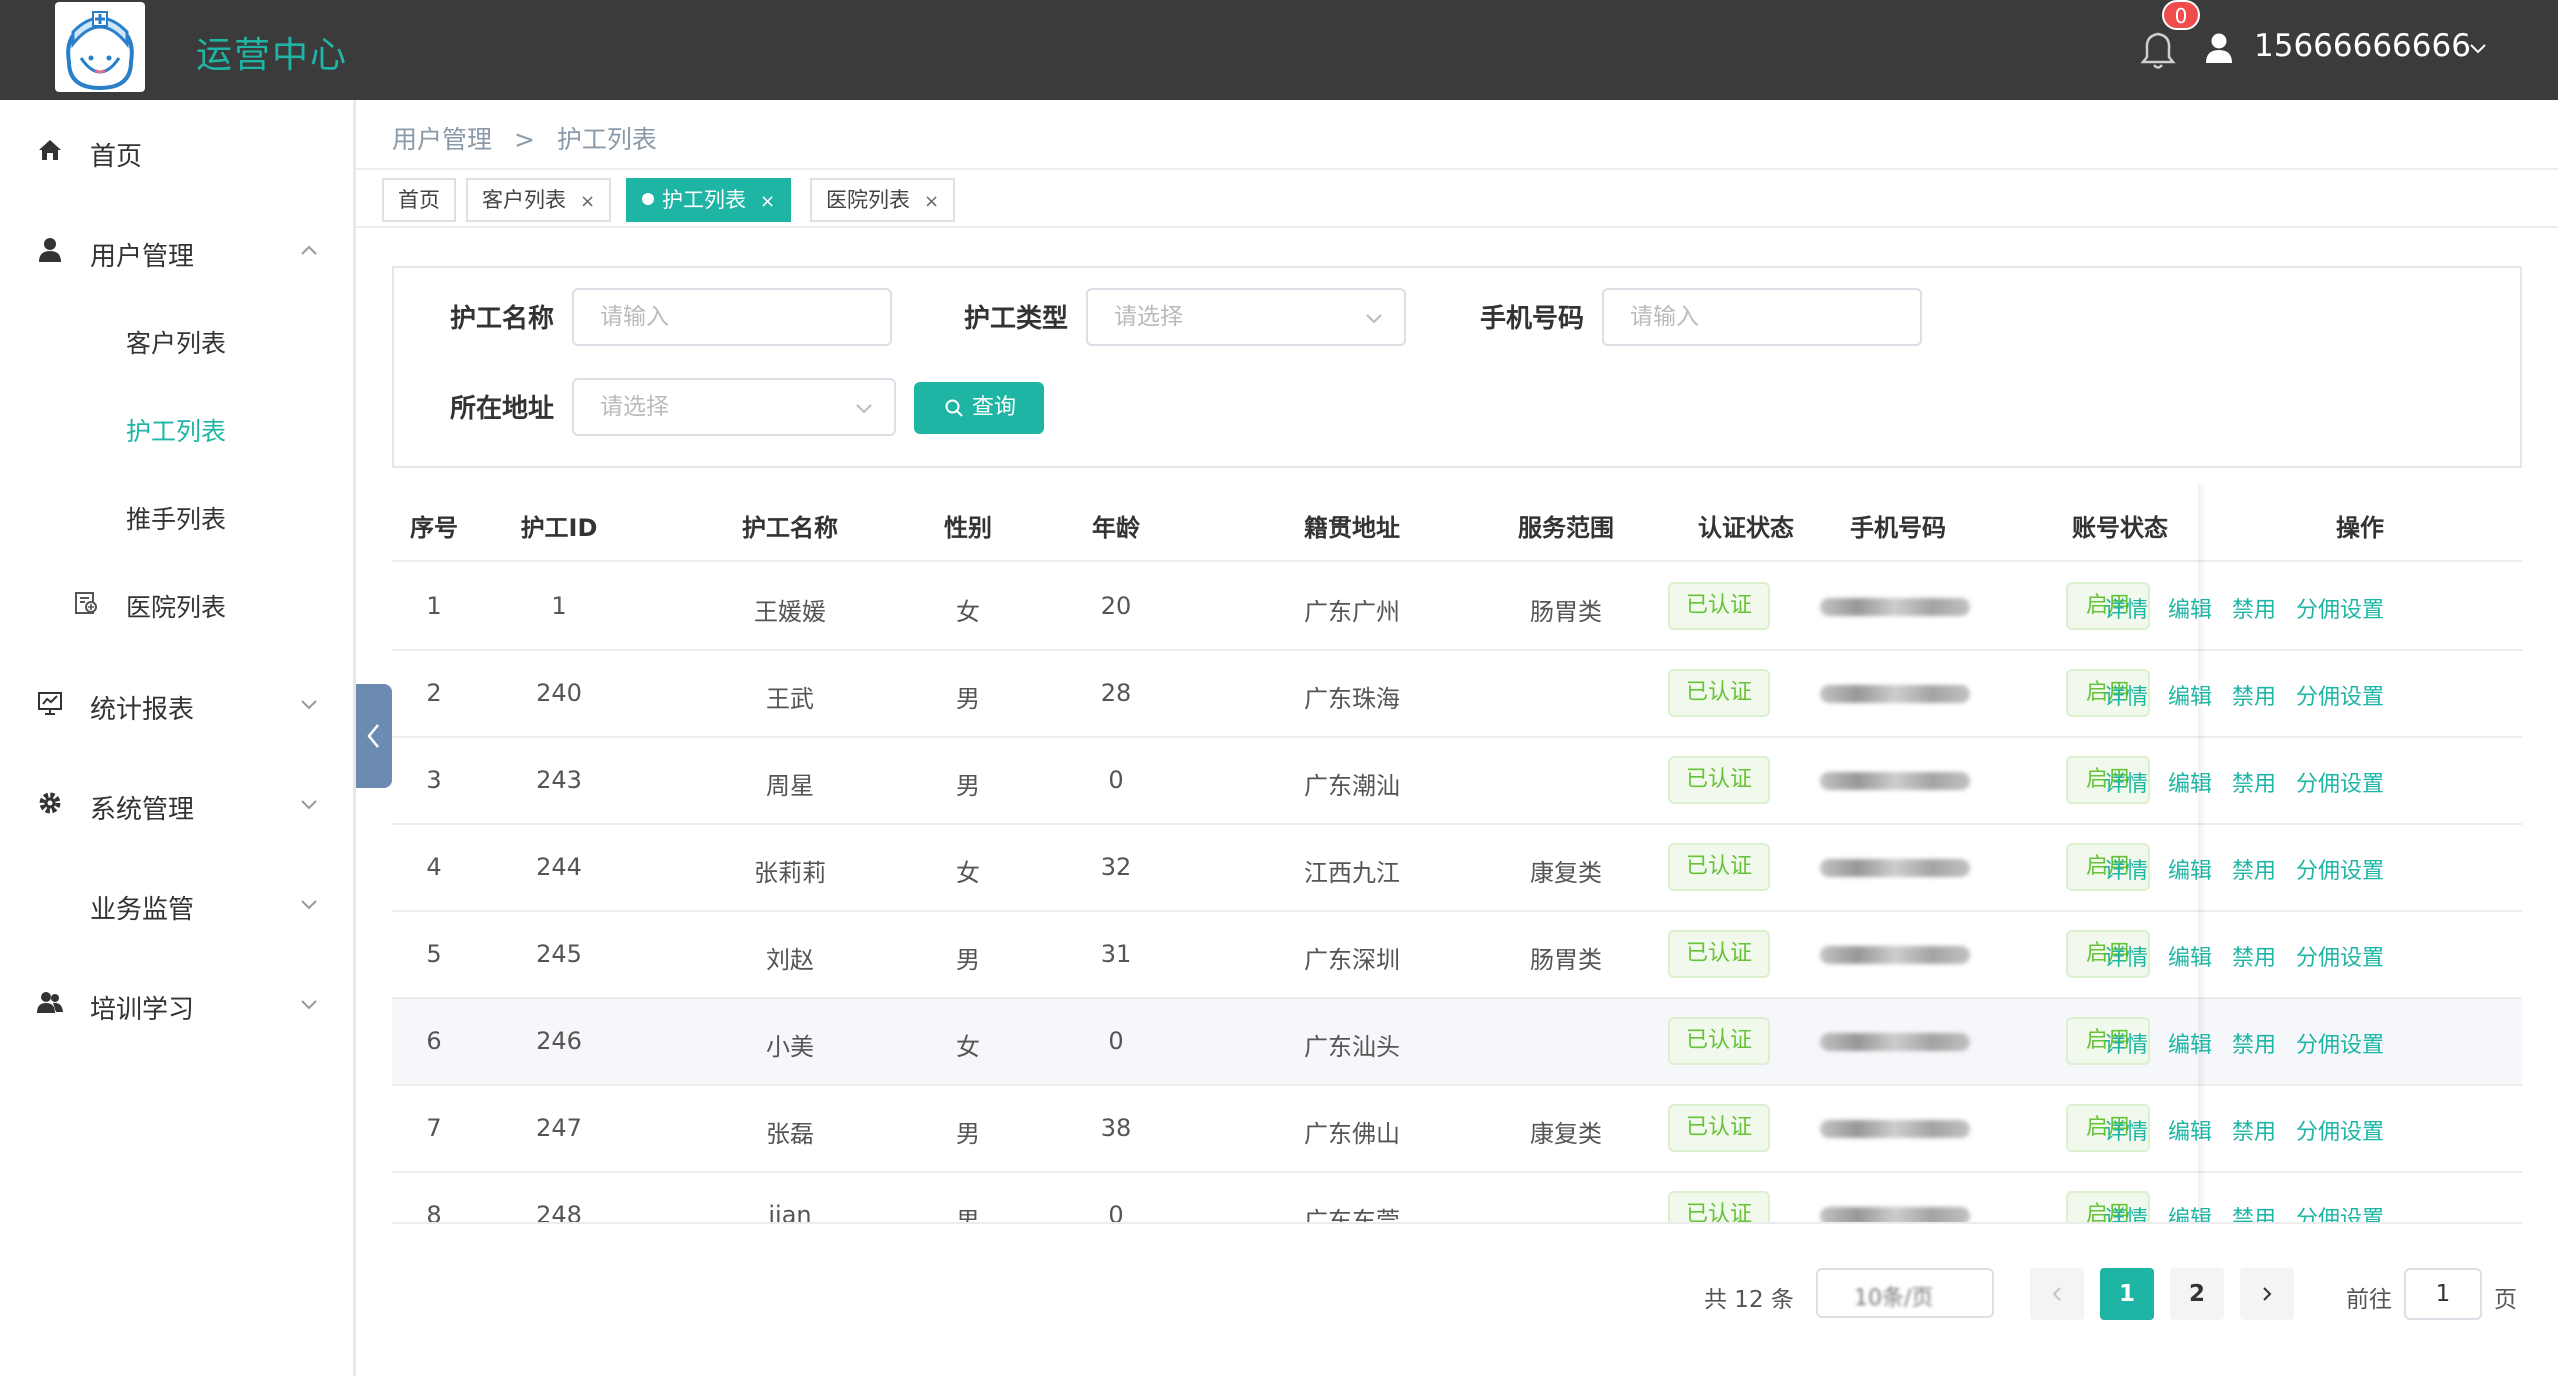 Image resolution: width=2558 pixels, height=1376 pixels. I want to click on cell-id: 248, so click(559, 1212).